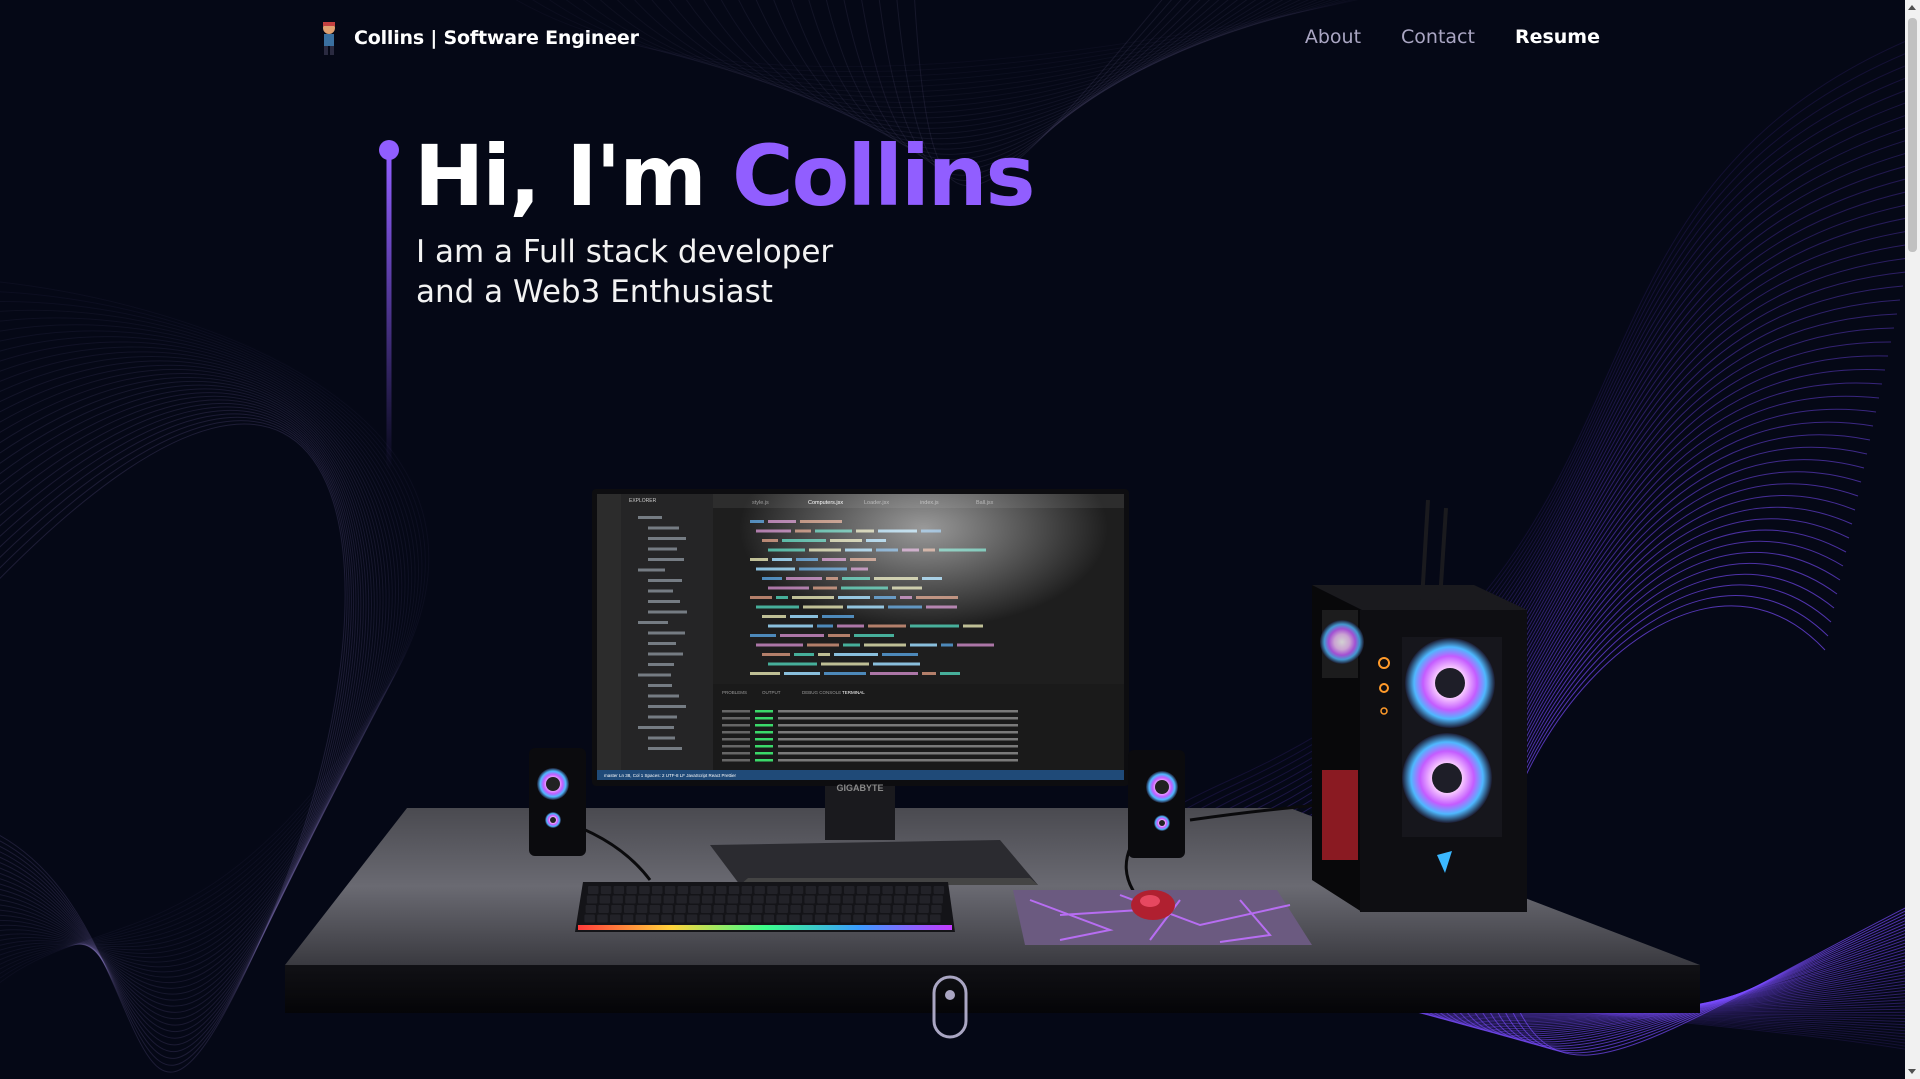  I want to click on speaker-left, so click(557, 802).